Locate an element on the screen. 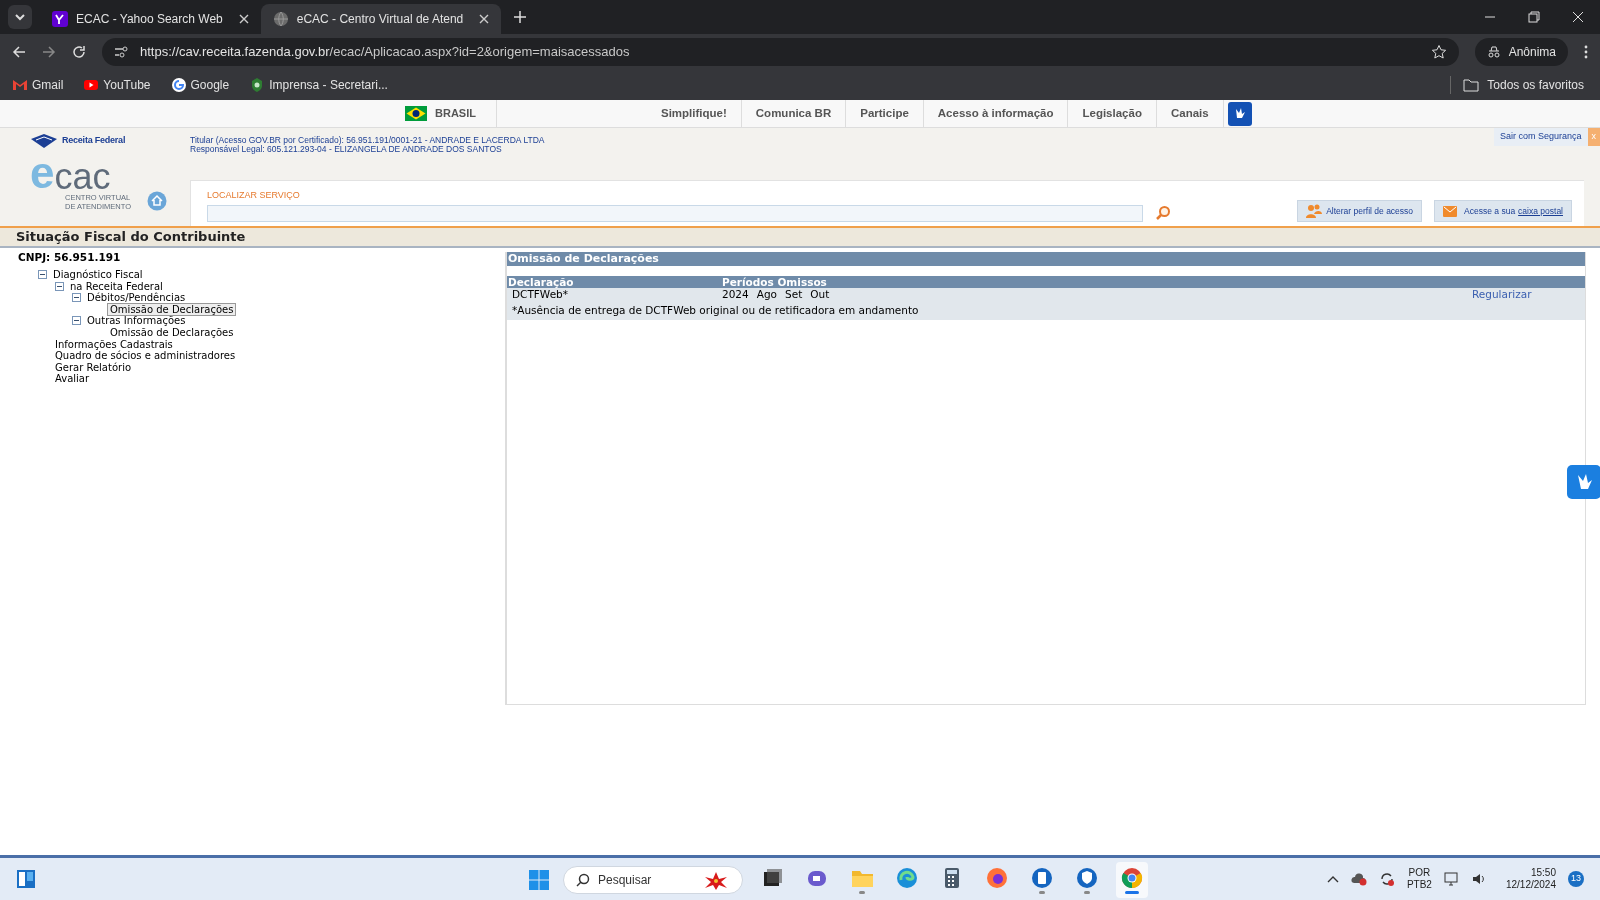  tree-item: Gerar Relatório is located at coordinates (93, 367).